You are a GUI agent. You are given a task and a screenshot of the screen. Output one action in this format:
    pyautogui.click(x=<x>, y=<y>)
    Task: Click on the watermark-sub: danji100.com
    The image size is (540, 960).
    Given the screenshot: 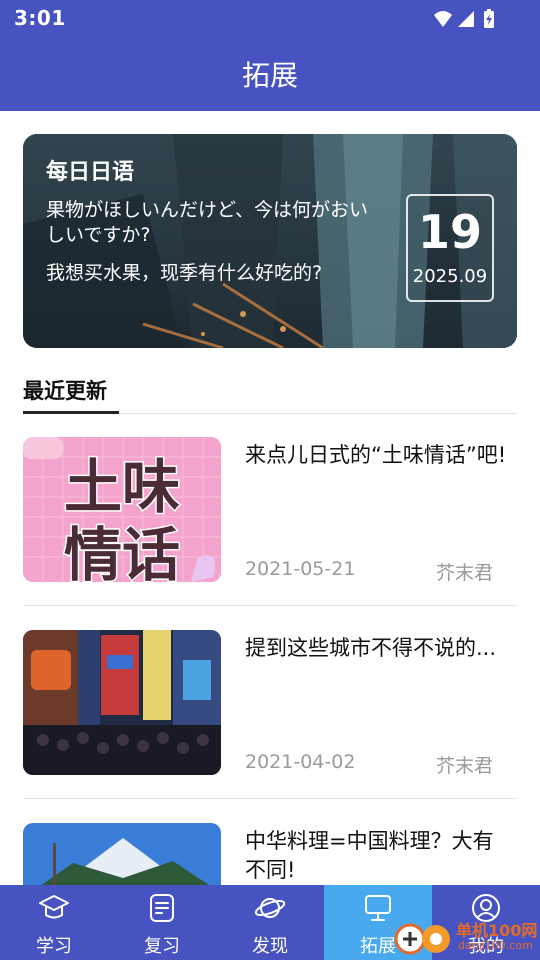 What is the action you would take?
    pyautogui.click(x=495, y=945)
    